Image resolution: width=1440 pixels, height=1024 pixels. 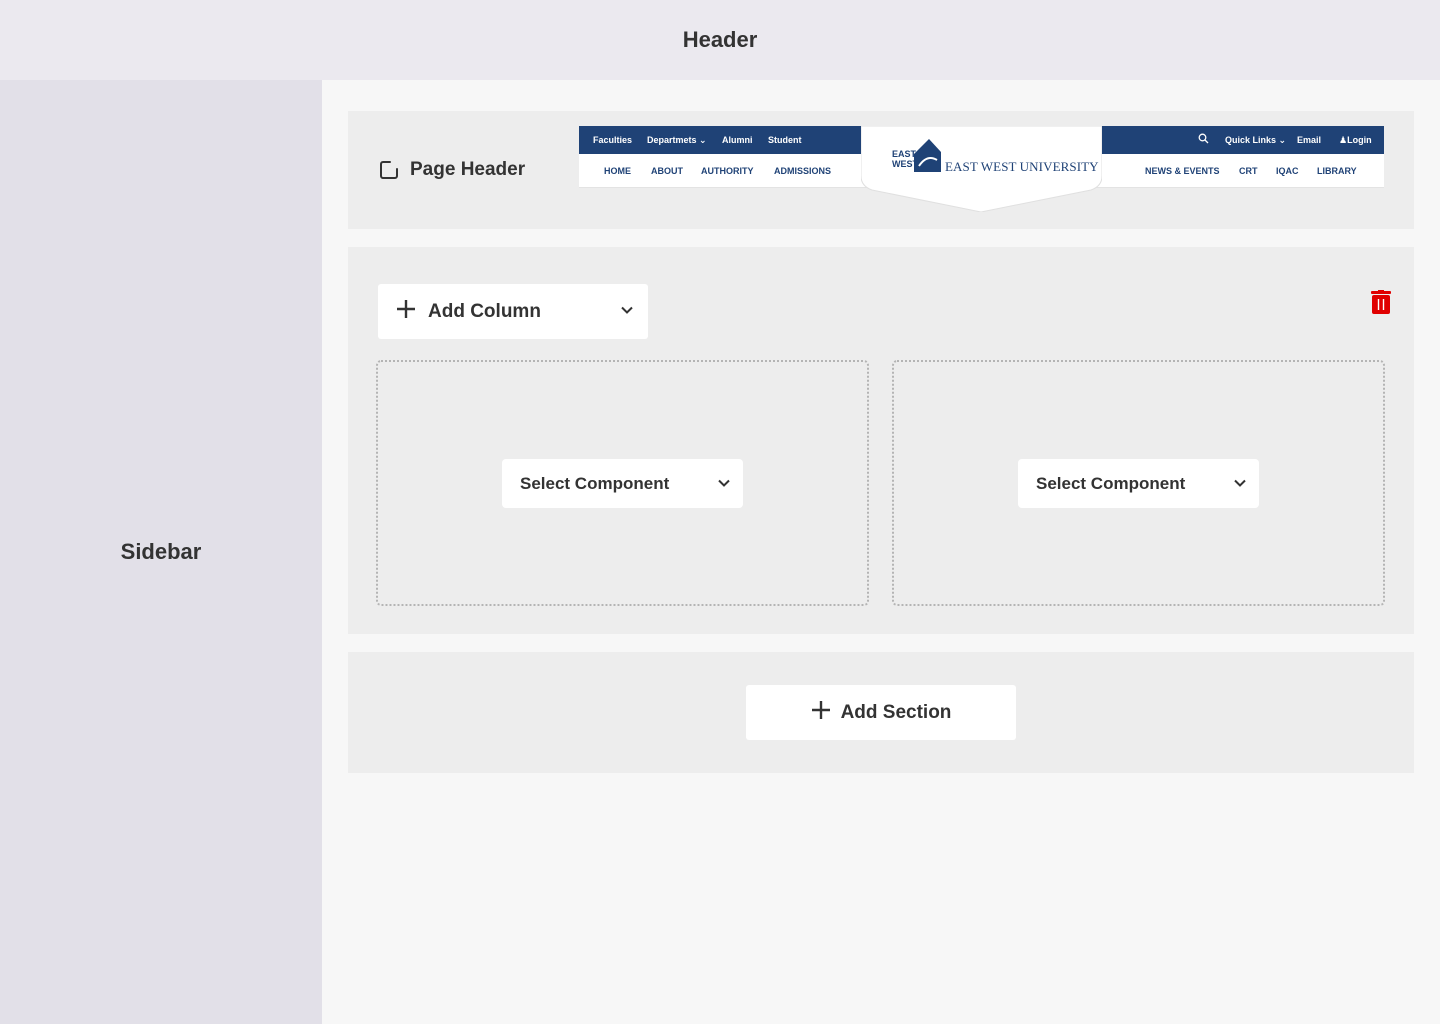 I want to click on logo-wordmark: EAST WEST UNIVERSITY, so click(x=1022, y=166).